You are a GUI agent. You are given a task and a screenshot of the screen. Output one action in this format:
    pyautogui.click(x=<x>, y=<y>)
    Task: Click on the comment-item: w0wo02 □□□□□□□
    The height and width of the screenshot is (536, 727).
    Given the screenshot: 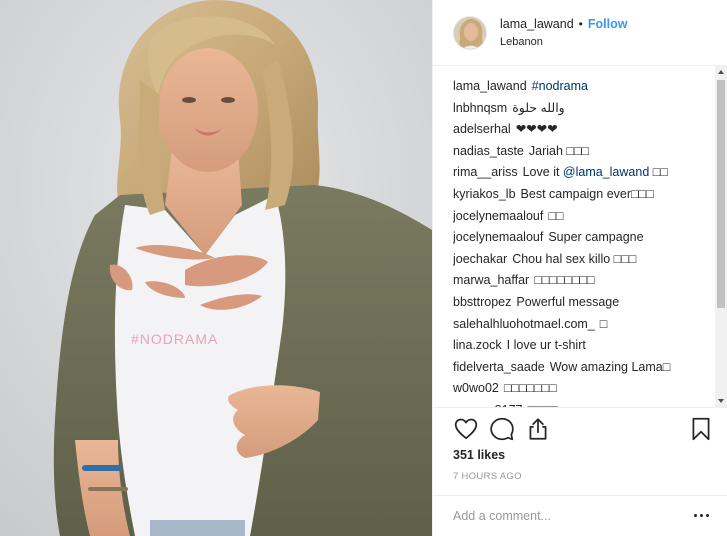 What is the action you would take?
    pyautogui.click(x=590, y=389)
    